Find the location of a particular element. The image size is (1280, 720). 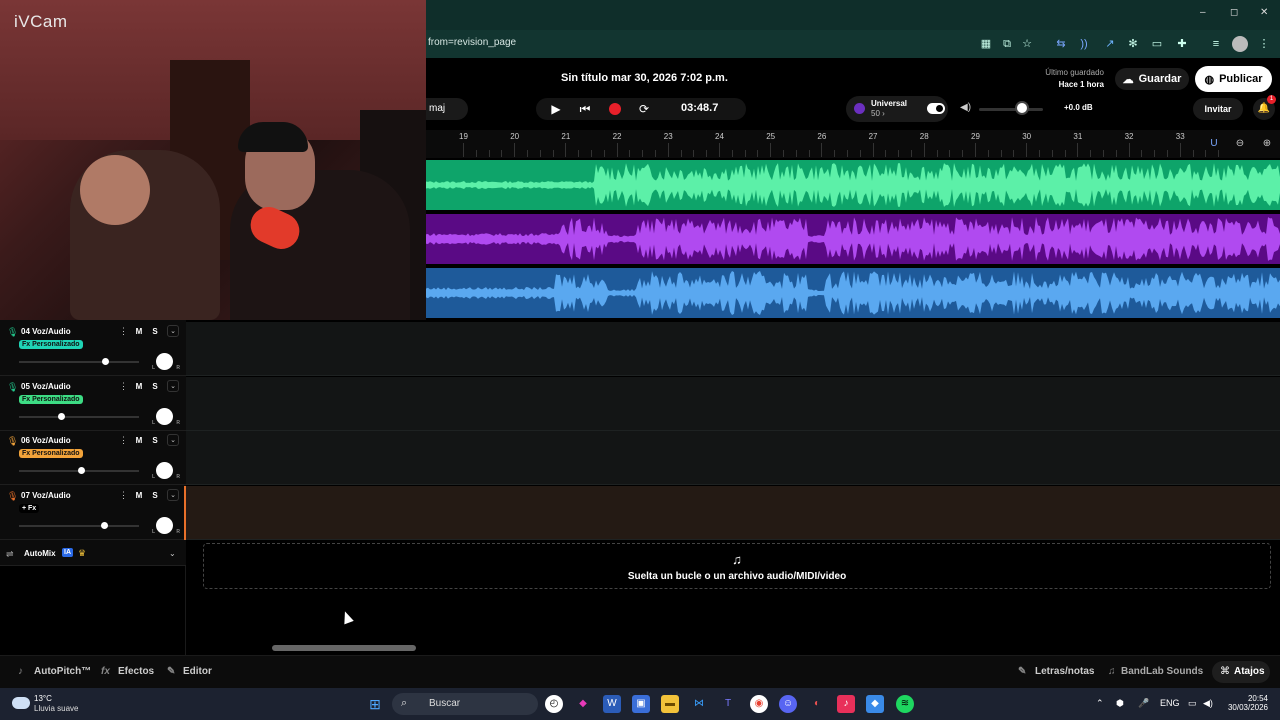

cast-icon: ▭ is located at coordinates (1157, 44).